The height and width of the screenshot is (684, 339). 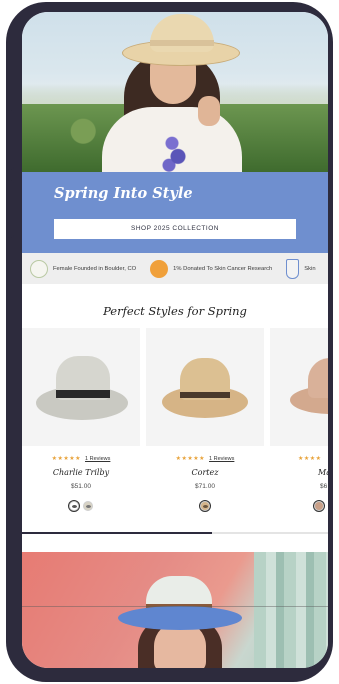 What do you see at coordinates (175, 212) in the screenshot?
I see `promo-banner: Spring Into Style SHOP 2025 COLLECTION` at bounding box center [175, 212].